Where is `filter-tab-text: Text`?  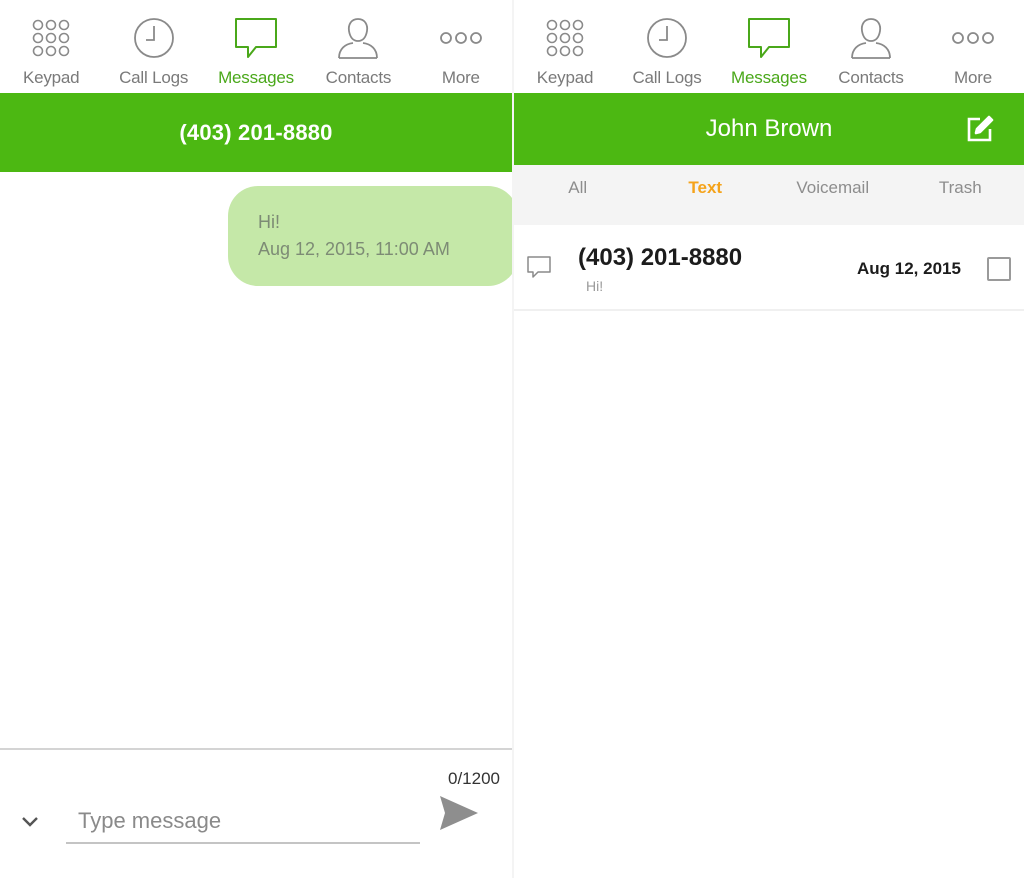 filter-tab-text: Text is located at coordinates (706, 195).